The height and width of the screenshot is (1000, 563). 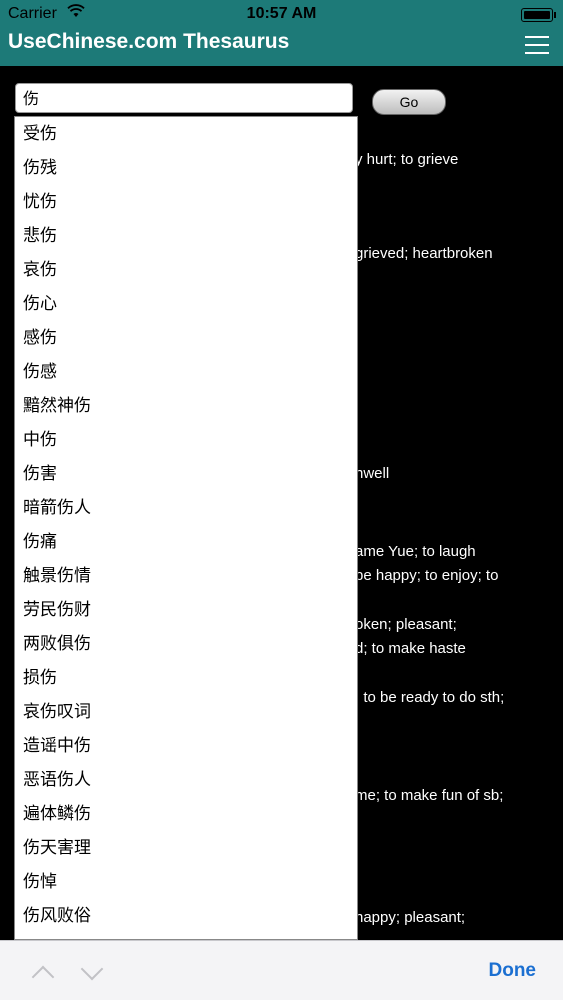 What do you see at coordinates (186, 304) in the screenshot?
I see `suggestion-item: 伤心` at bounding box center [186, 304].